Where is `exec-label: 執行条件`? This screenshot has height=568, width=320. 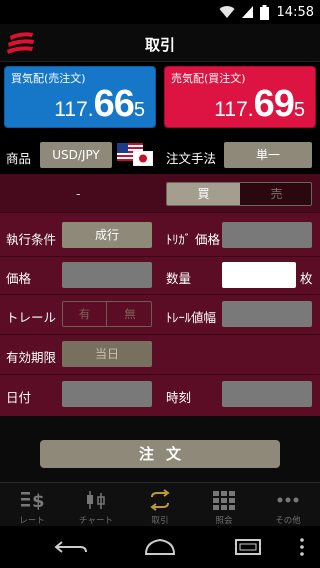
exec-label: 執行条件 is located at coordinates (31, 239).